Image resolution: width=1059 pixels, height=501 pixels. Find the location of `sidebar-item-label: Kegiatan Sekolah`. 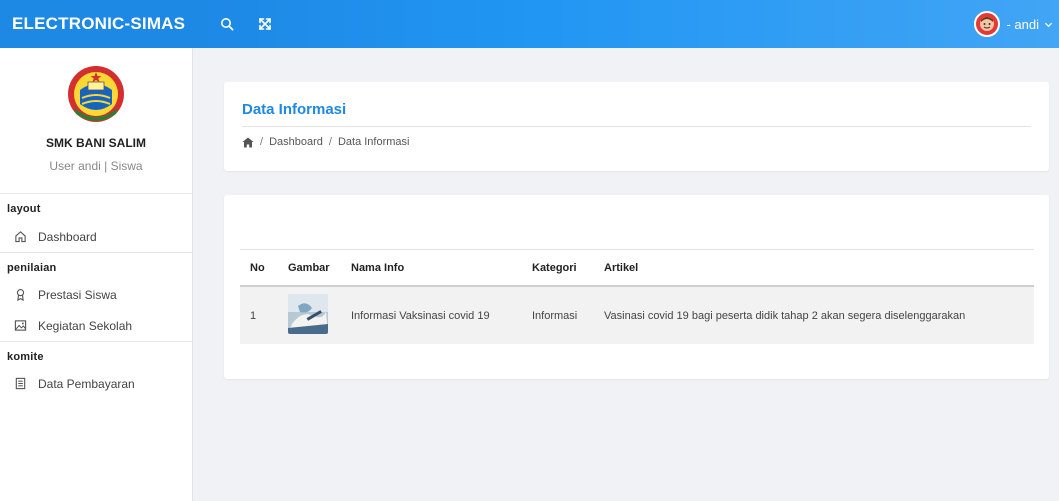

sidebar-item-label: Kegiatan Sekolah is located at coordinates (85, 325).